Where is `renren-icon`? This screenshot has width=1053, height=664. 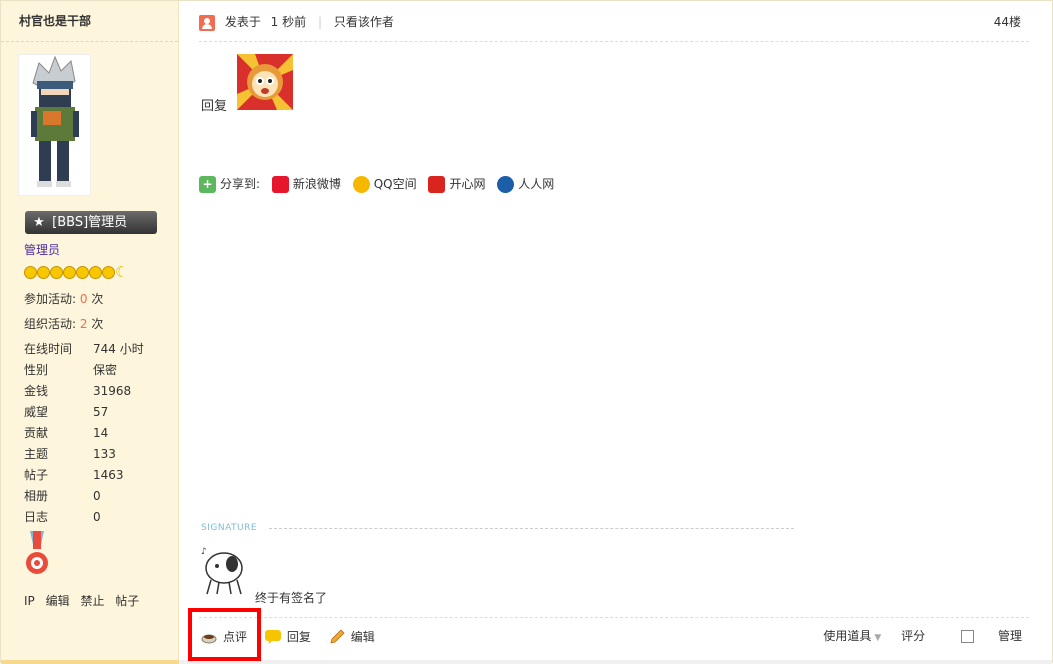 renren-icon is located at coordinates (506, 184).